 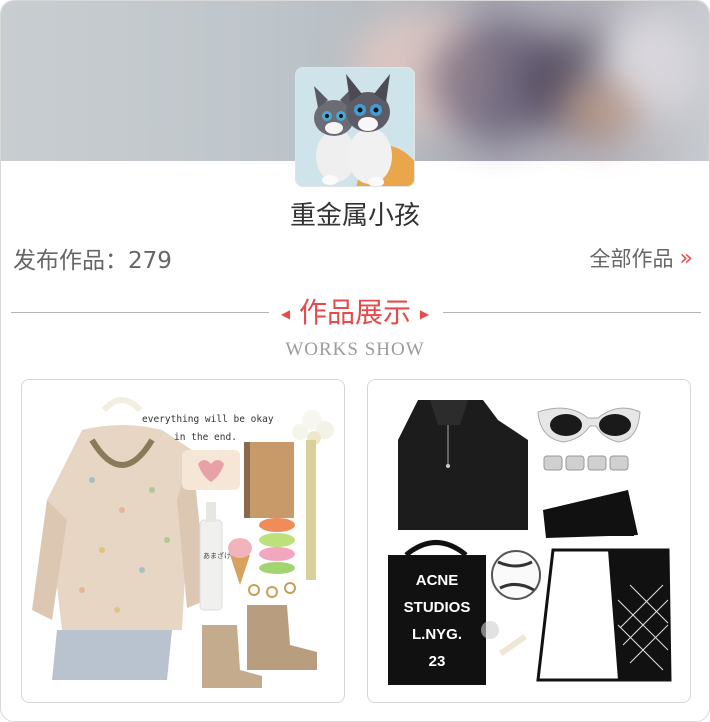 What do you see at coordinates (437, 634) in the screenshot?
I see `bag-line-3: L.NYG.` at bounding box center [437, 634].